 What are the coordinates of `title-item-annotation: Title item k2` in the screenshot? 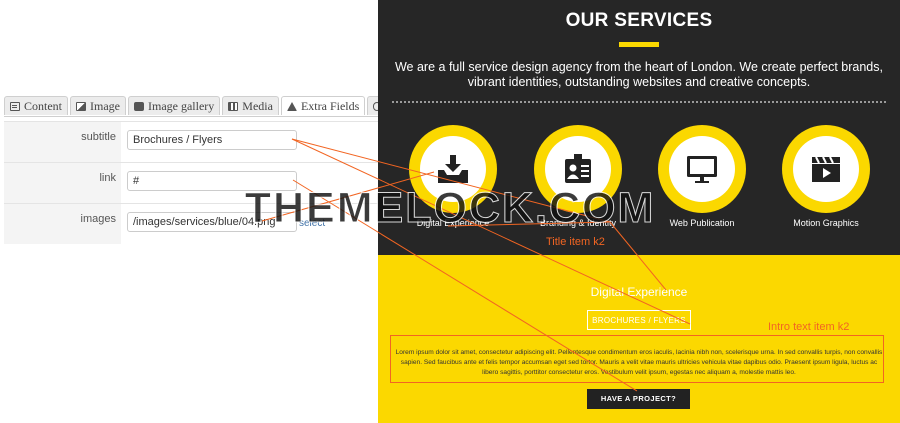 It's located at (575, 242).